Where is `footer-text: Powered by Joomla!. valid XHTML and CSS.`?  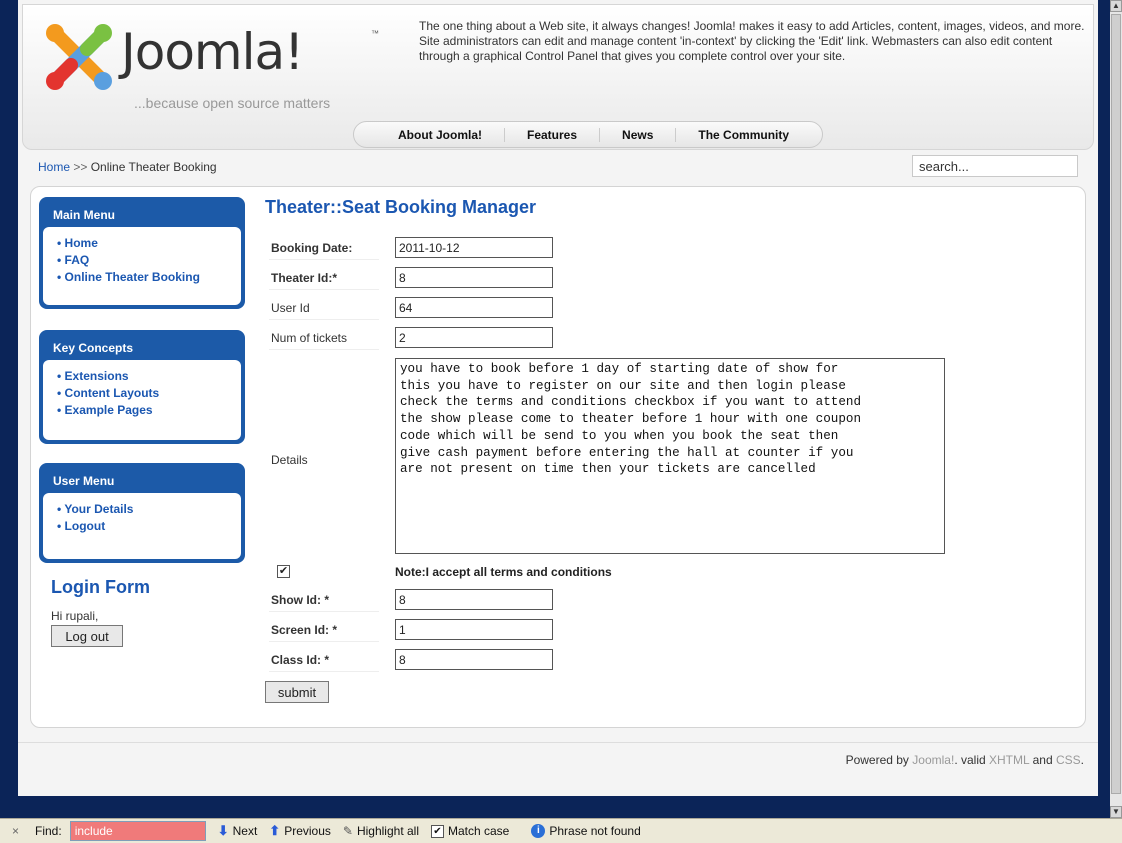 footer-text: Powered by Joomla!. valid XHTML and CSS. is located at coordinates (965, 760).